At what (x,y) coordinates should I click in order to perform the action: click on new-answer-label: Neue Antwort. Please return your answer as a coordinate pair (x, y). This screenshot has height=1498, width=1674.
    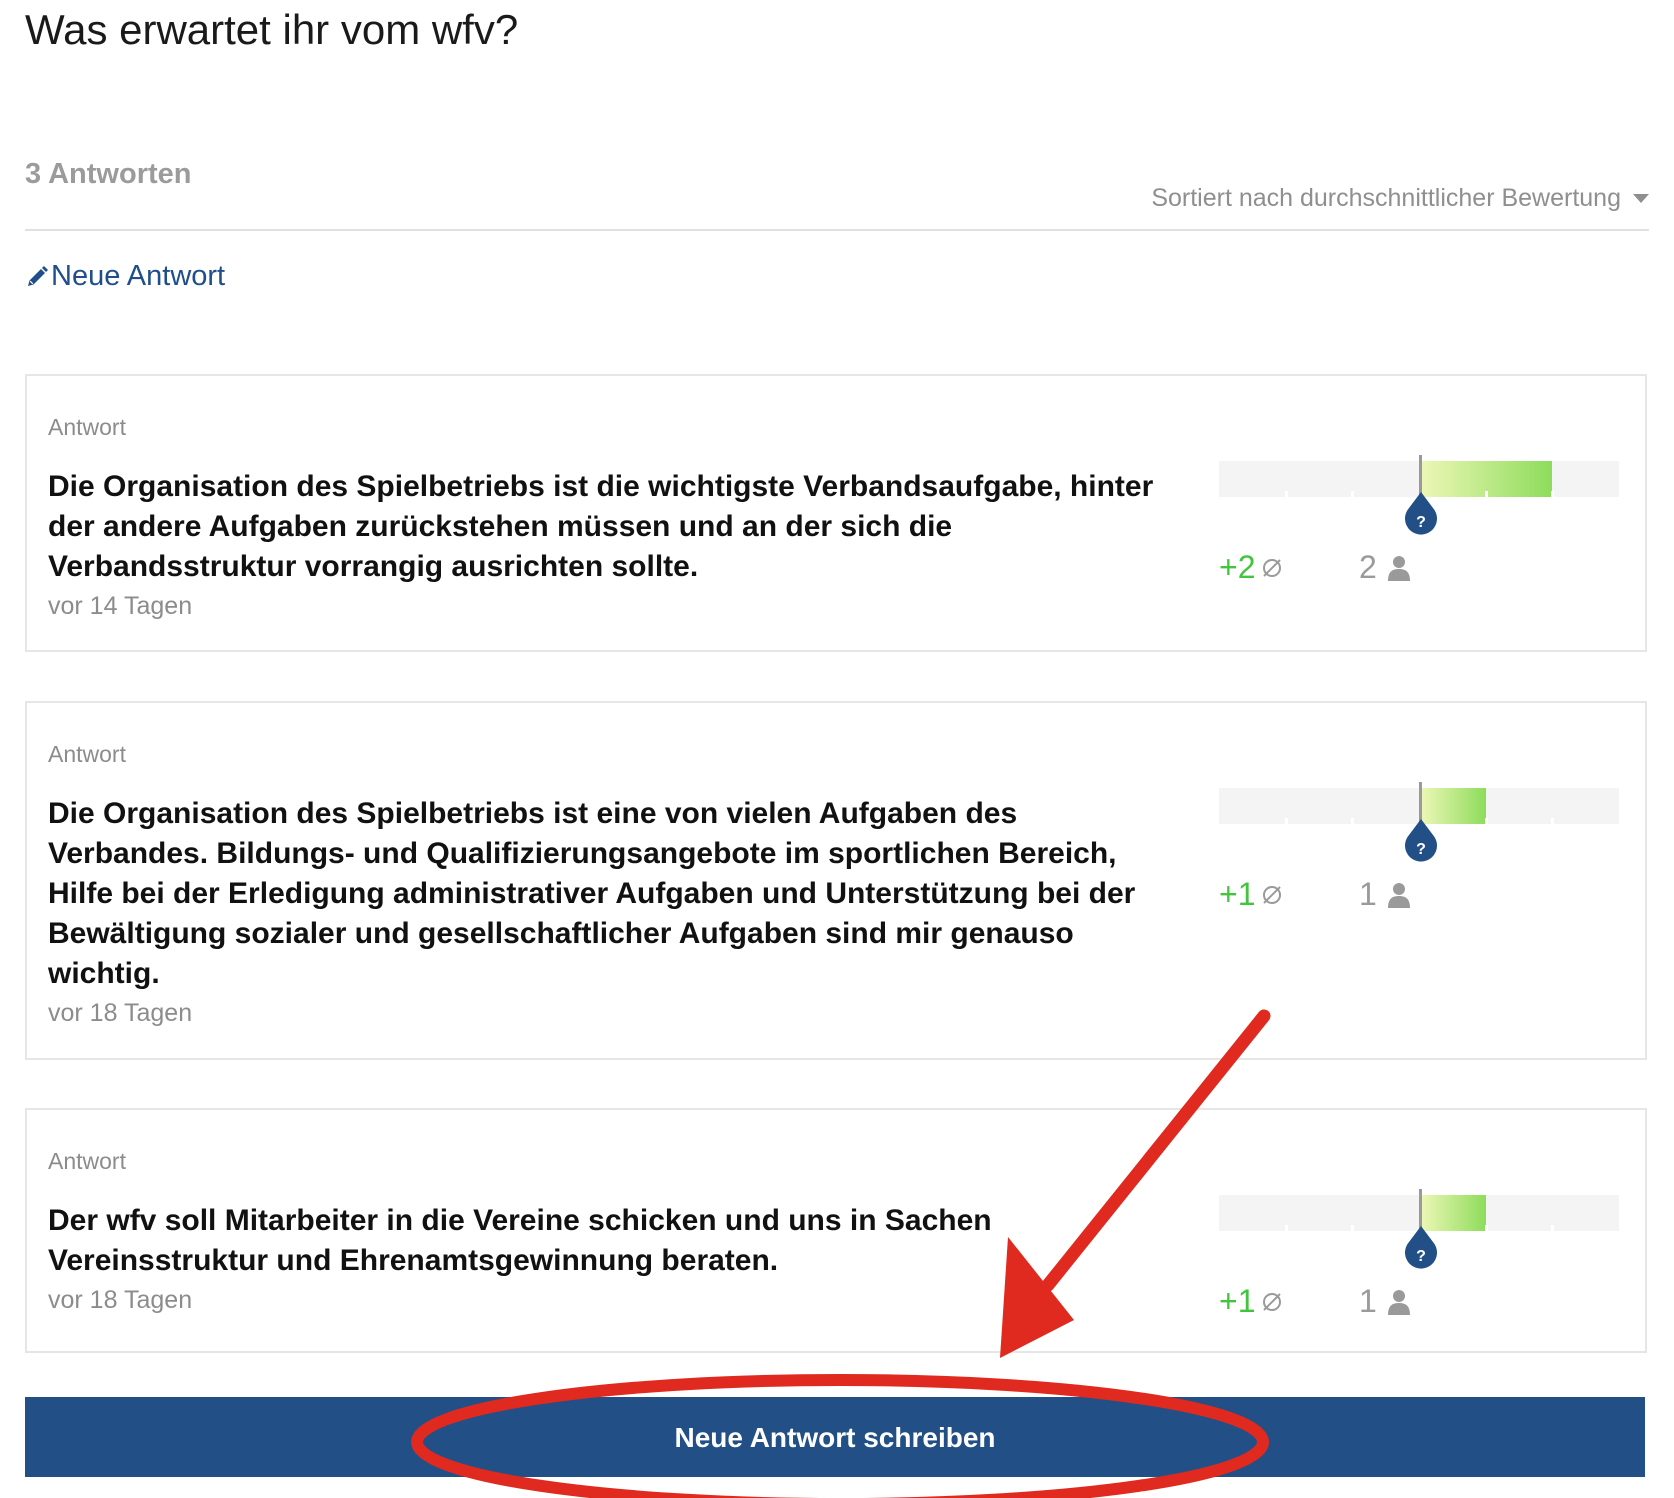
    Looking at the image, I should click on (138, 276).